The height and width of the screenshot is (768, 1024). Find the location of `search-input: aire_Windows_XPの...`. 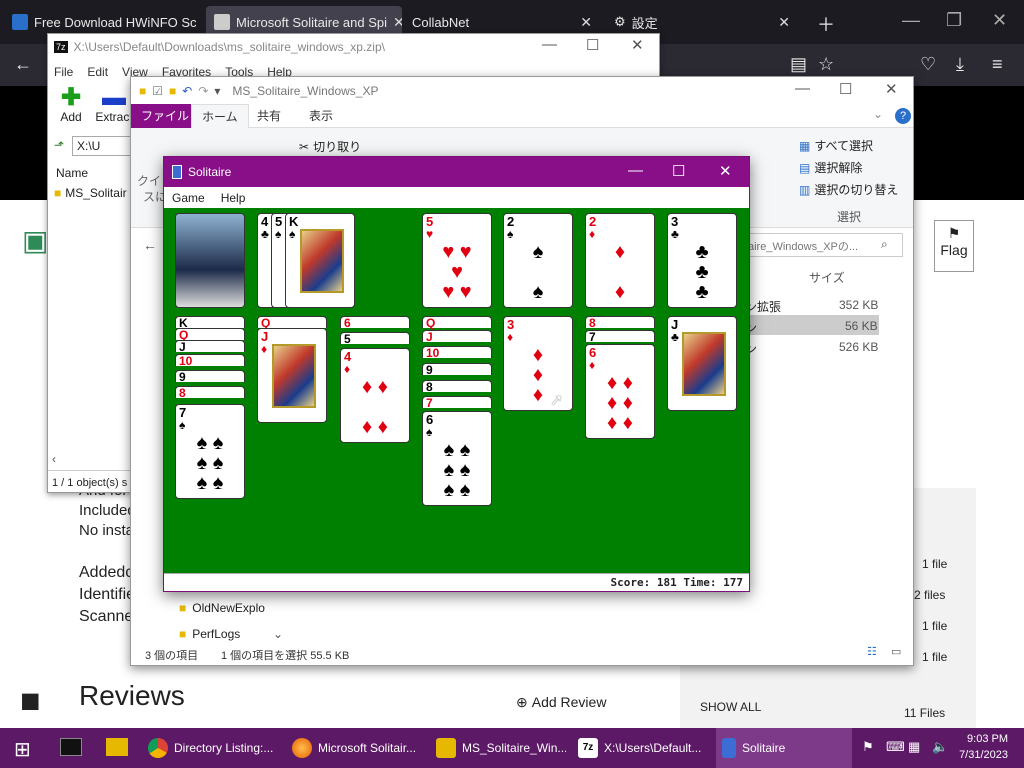

search-input: aire_Windows_XPの... is located at coordinates (822, 245).